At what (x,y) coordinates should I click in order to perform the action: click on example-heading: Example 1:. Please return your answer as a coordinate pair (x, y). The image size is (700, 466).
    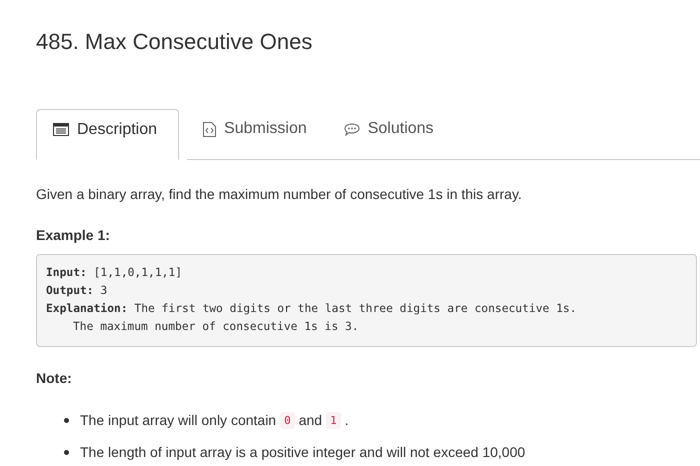
    Looking at the image, I should click on (73, 235).